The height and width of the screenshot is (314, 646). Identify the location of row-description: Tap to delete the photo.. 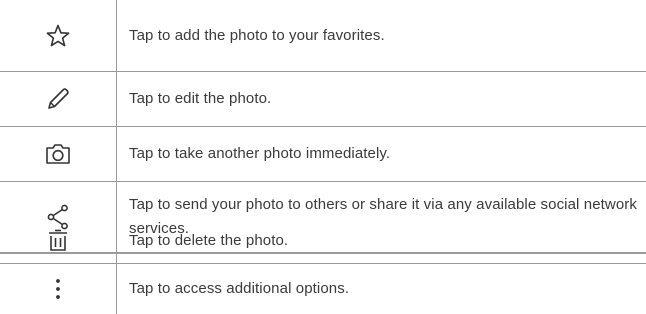
(209, 240).